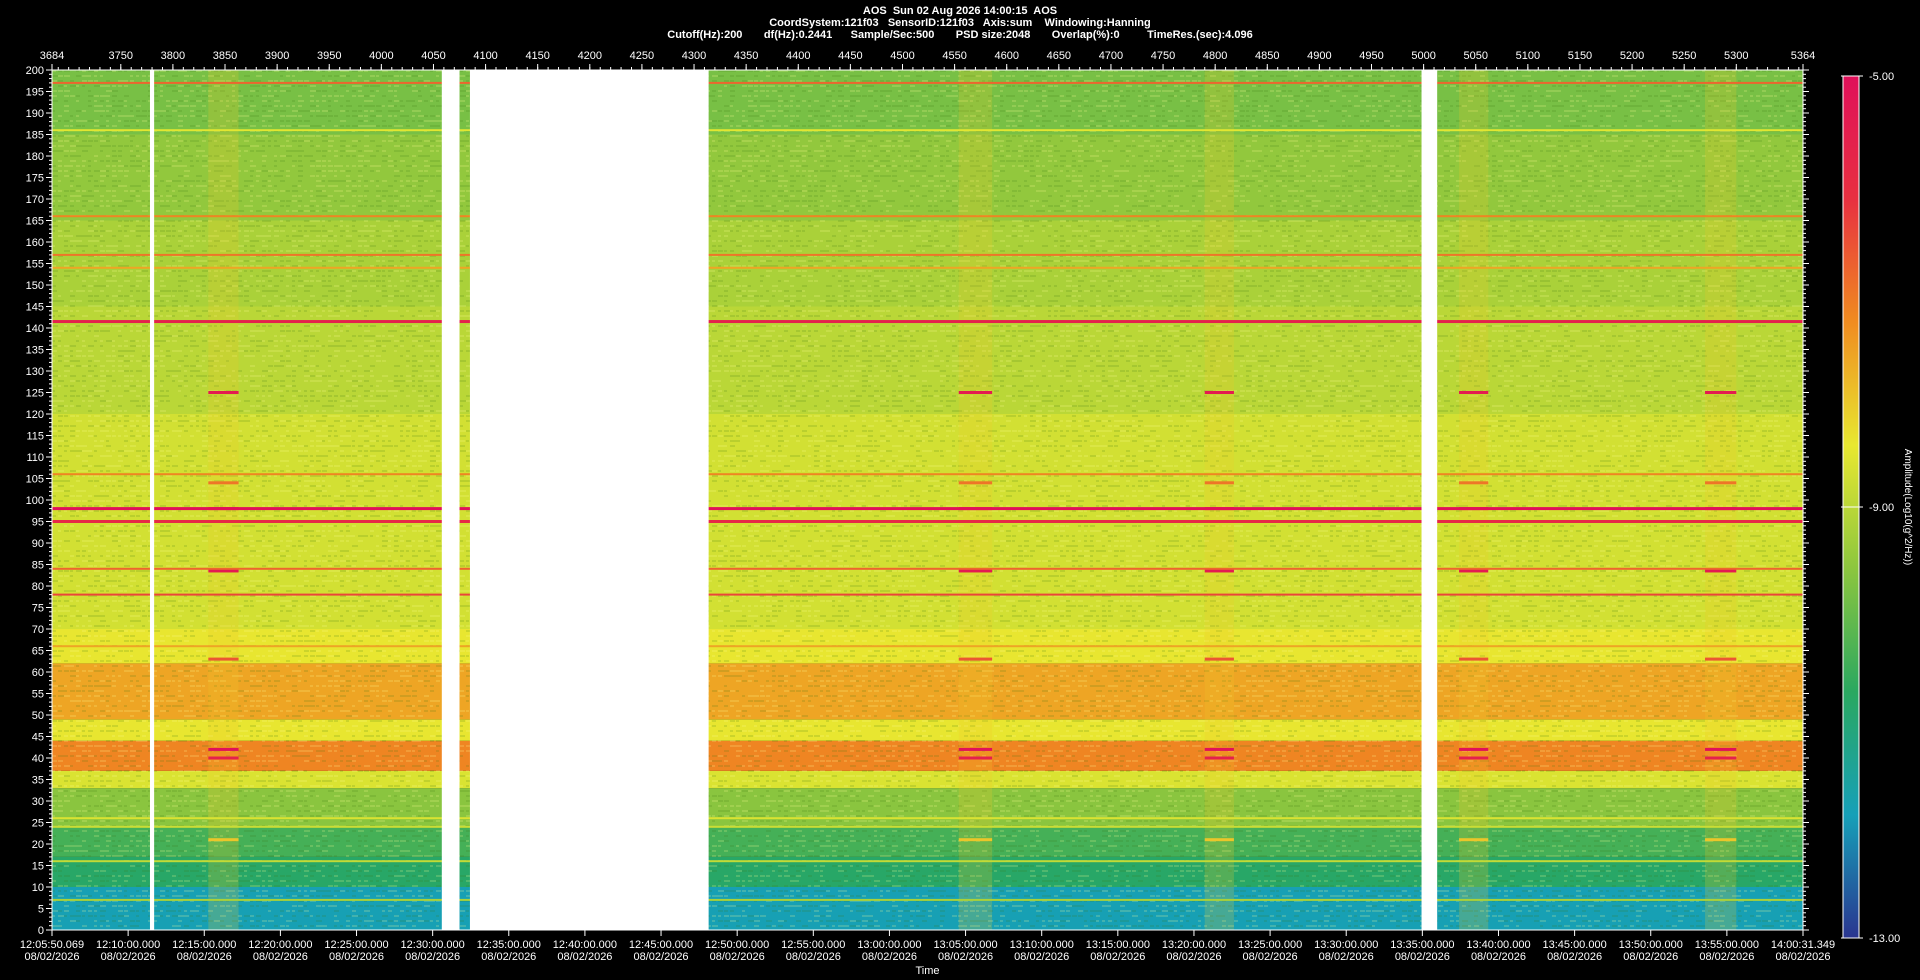  Describe the element at coordinates (965, 945) in the screenshot. I see `time-tick-label: 13:05:00.000` at that location.